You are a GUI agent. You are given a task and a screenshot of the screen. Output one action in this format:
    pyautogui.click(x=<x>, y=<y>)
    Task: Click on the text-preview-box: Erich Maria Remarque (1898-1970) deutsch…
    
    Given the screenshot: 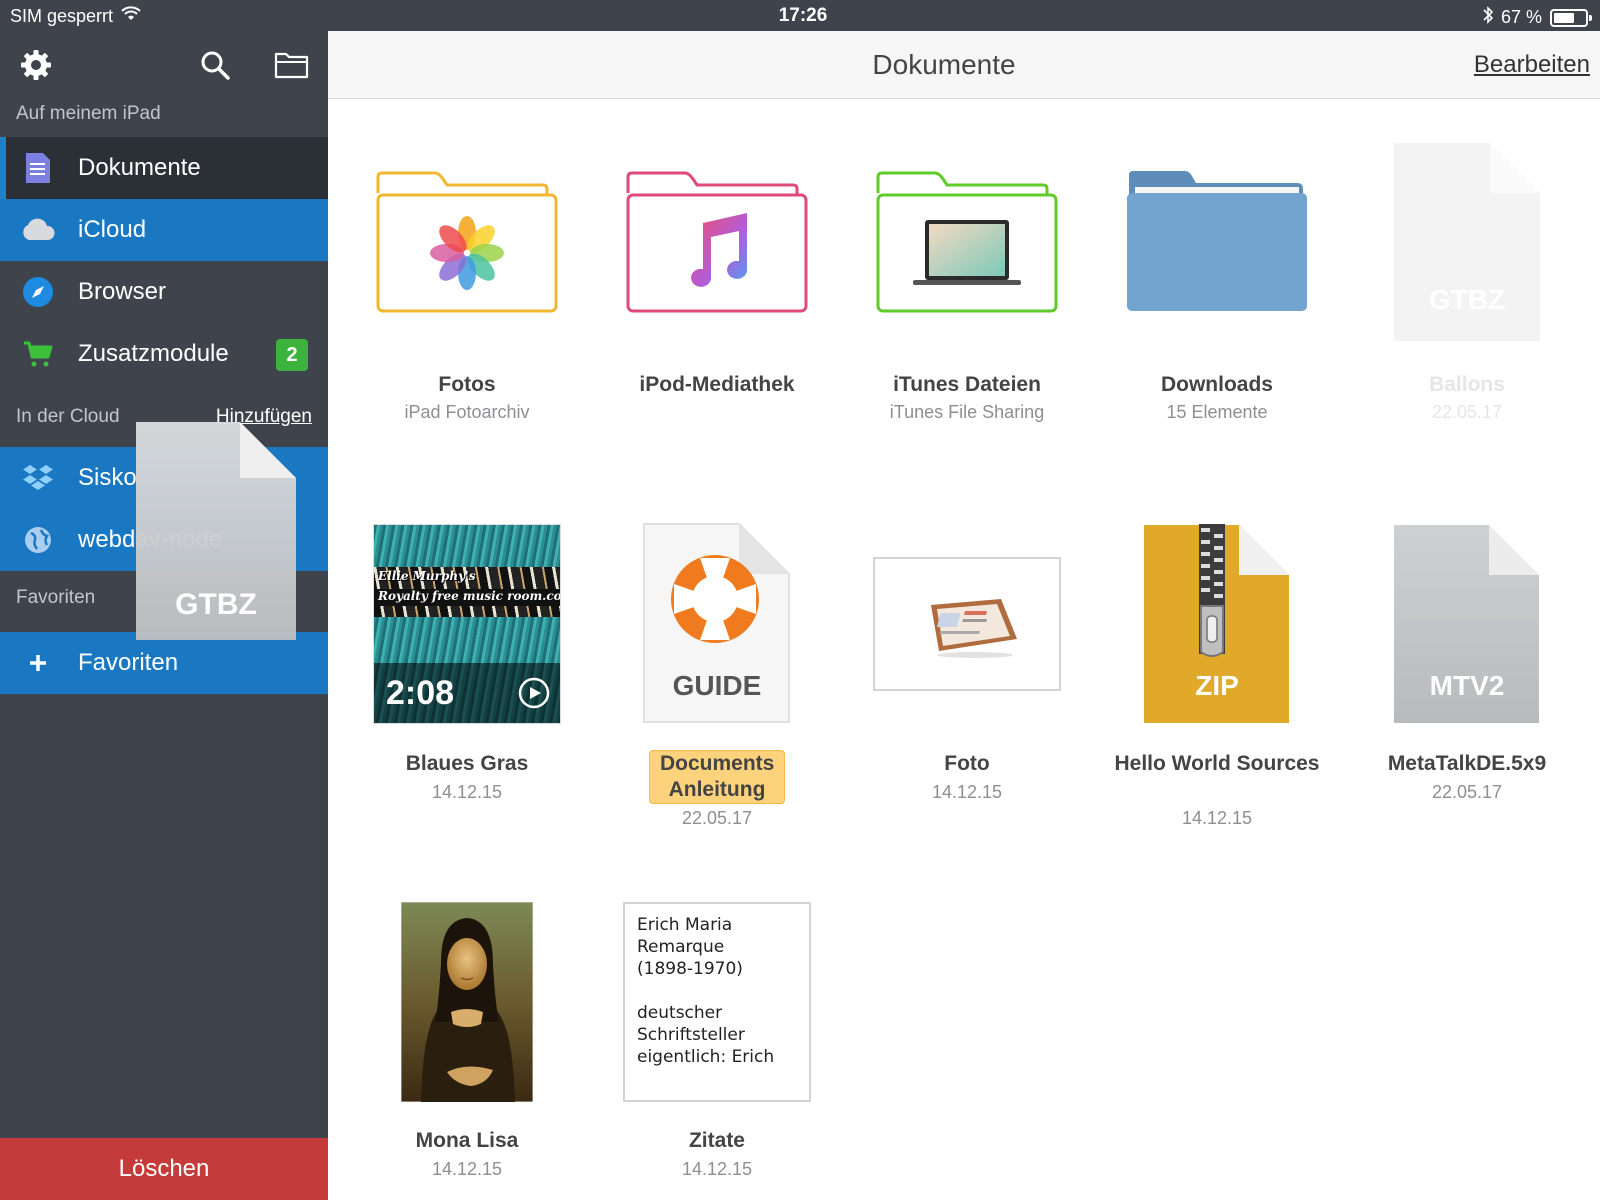 What is the action you would take?
    pyautogui.click(x=717, y=1002)
    